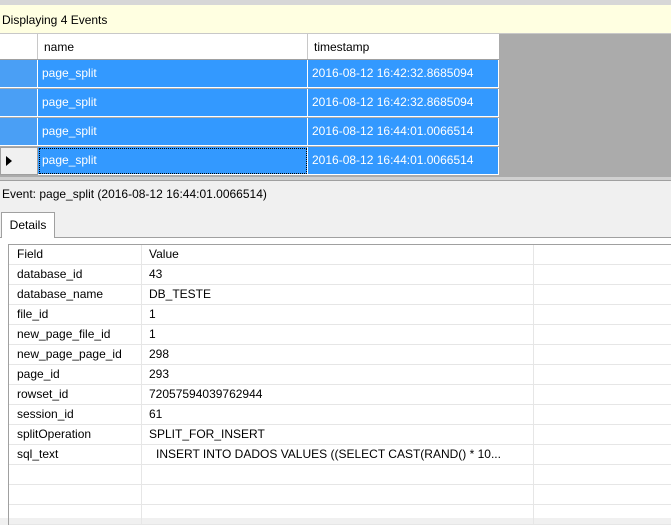 The image size is (671, 525). I want to click on field-value: 61, so click(338, 415).